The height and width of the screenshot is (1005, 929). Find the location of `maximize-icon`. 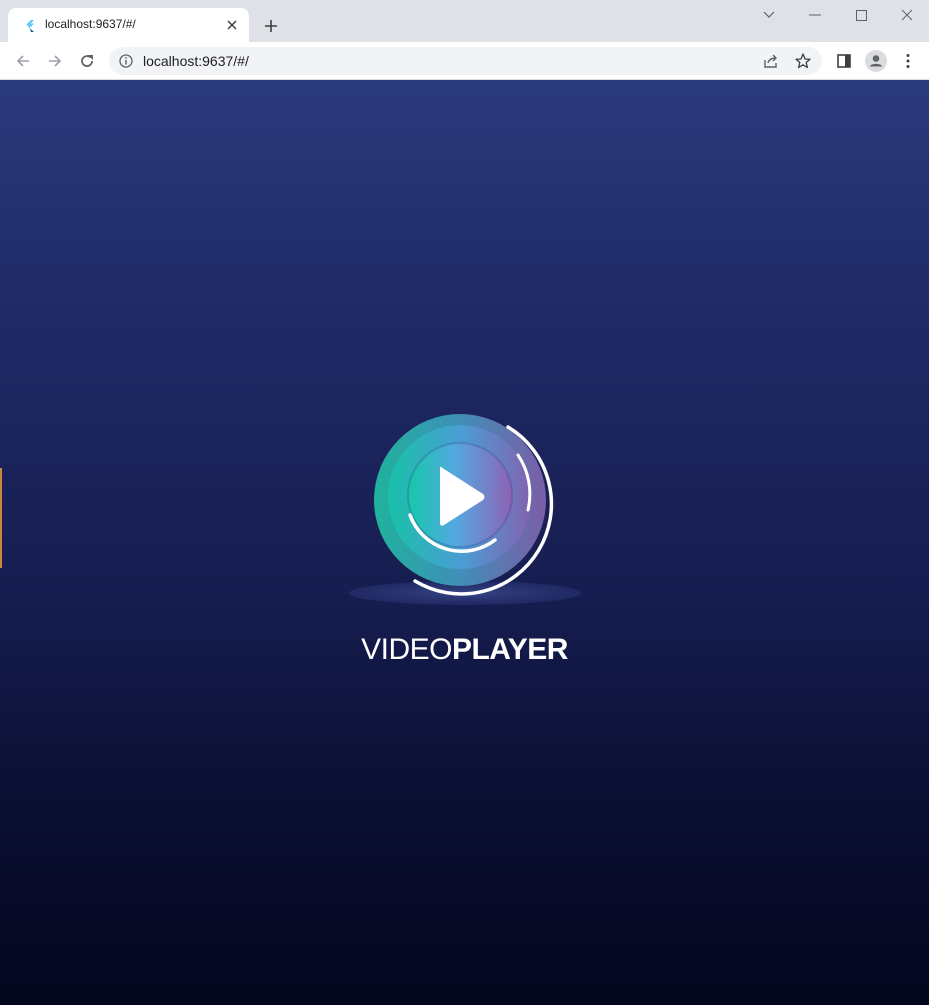

maximize-icon is located at coordinates (861, 15).